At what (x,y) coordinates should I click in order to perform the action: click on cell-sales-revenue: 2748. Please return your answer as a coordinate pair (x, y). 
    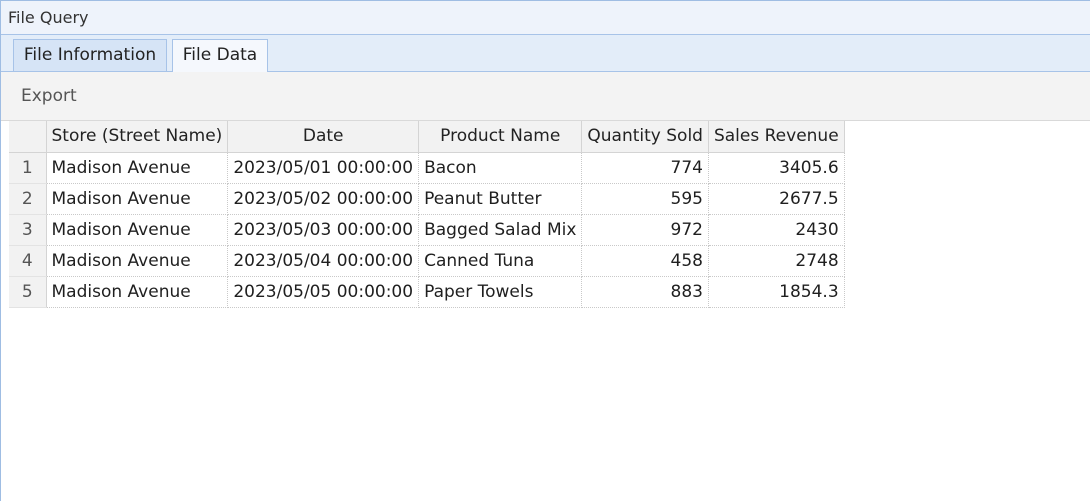
    Looking at the image, I should click on (776, 261).